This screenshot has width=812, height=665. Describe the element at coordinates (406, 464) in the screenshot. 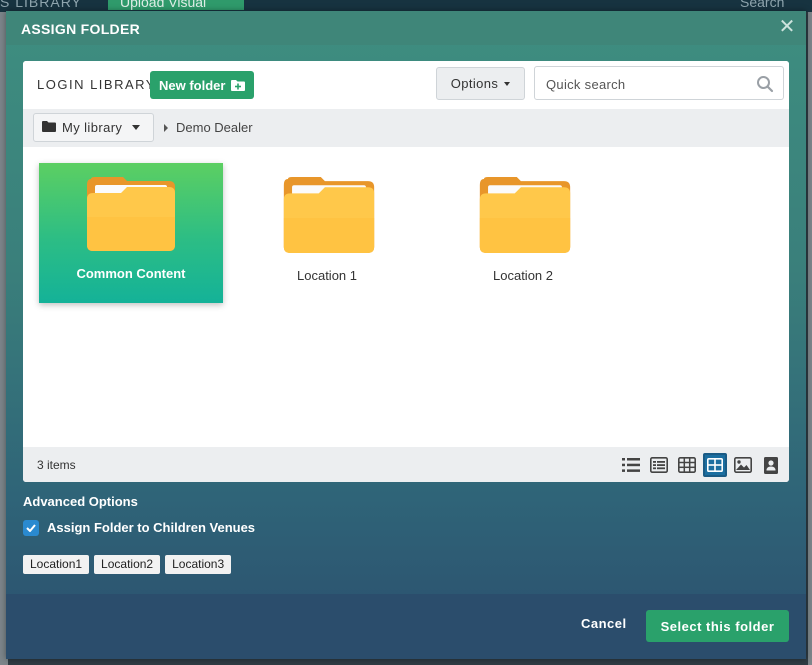

I see `panel-footer: 3 items` at that location.